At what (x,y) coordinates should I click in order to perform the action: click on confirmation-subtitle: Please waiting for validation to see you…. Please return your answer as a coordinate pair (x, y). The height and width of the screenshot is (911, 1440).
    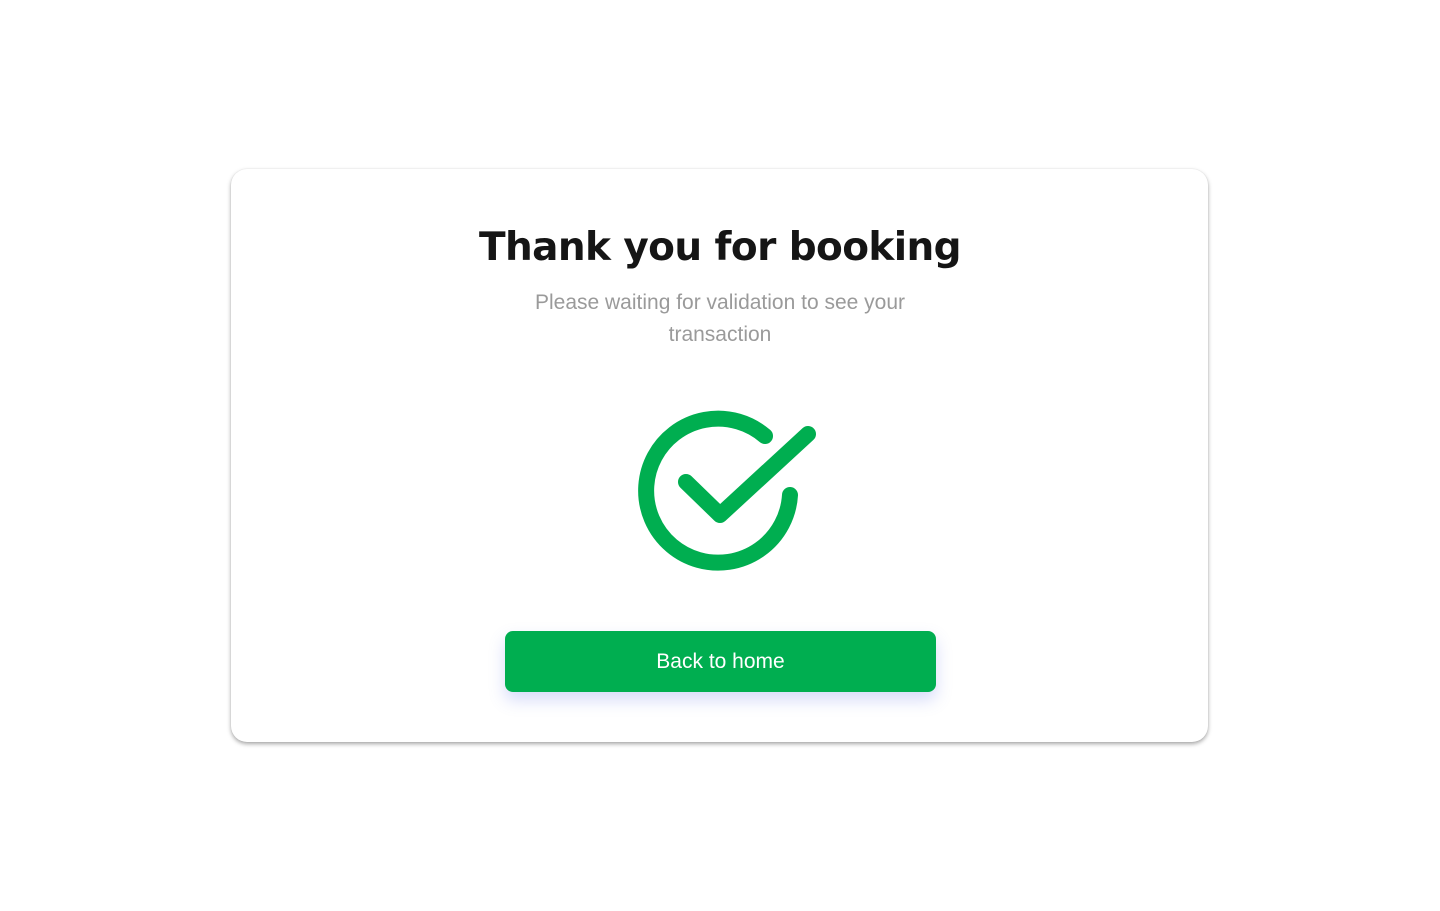
    Looking at the image, I should click on (720, 318).